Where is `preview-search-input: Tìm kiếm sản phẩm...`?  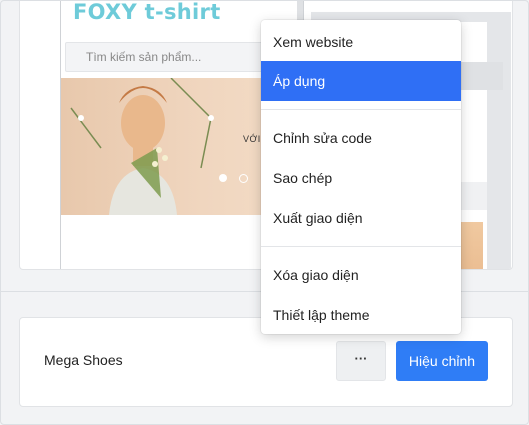 preview-search-input: Tìm kiếm sản phẩm... is located at coordinates (179, 57).